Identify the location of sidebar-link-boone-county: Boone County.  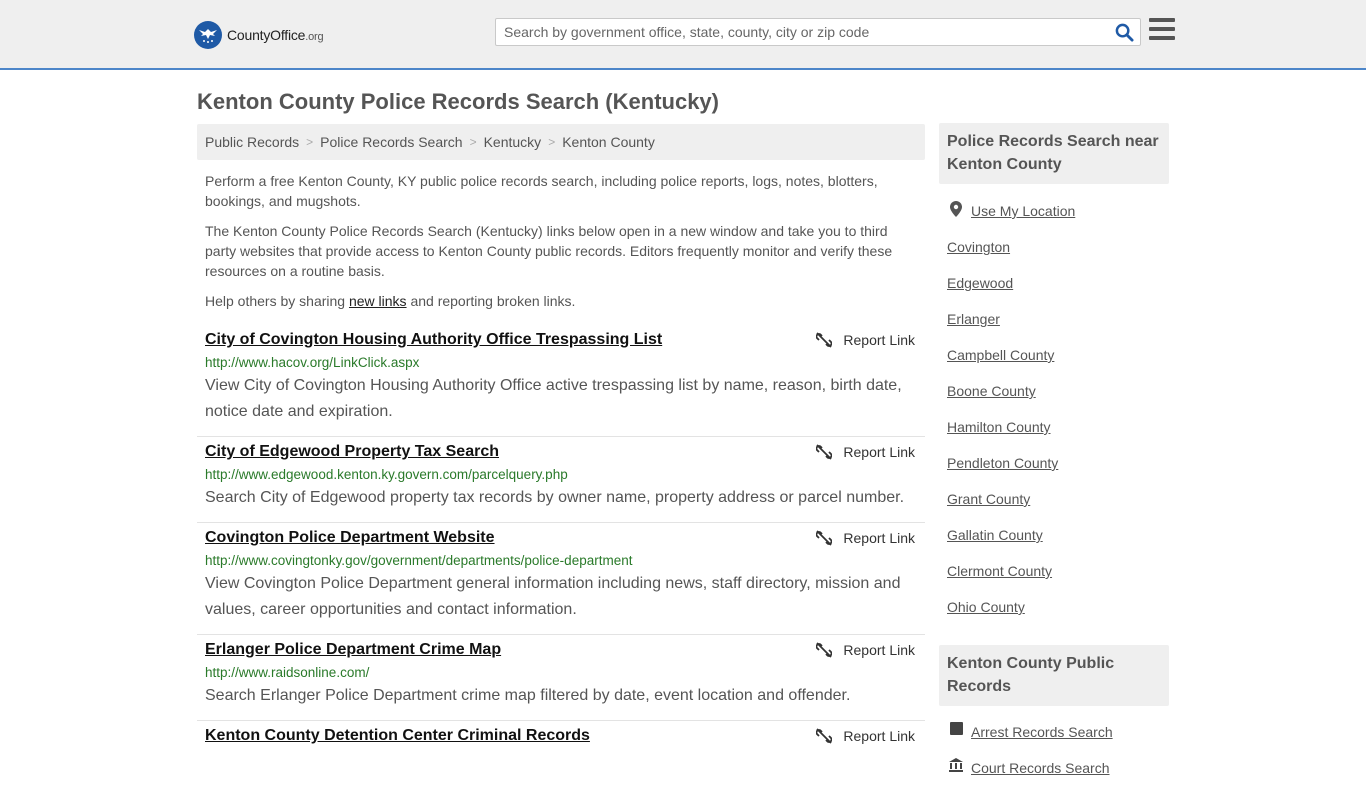
(991, 391).